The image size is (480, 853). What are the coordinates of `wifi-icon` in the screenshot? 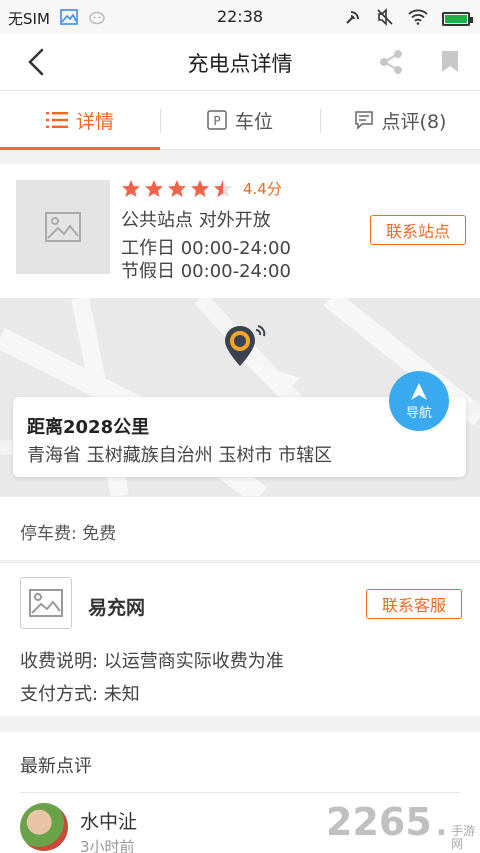 It's located at (418, 19).